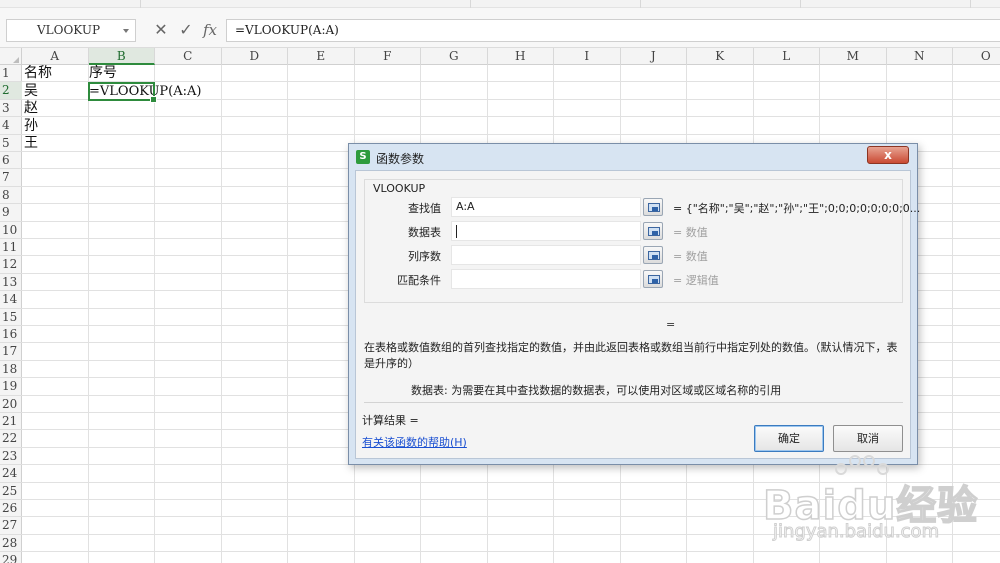  Describe the element at coordinates (11, 457) in the screenshot. I see `row-header-23: 23` at that location.